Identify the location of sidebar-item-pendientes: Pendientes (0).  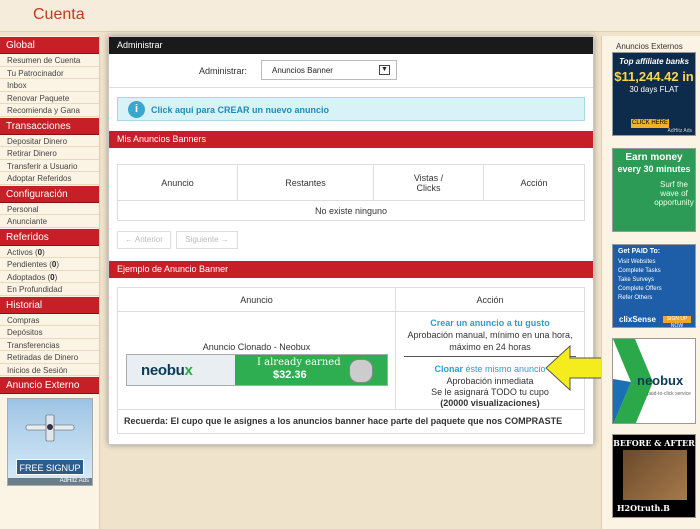
(49, 264).